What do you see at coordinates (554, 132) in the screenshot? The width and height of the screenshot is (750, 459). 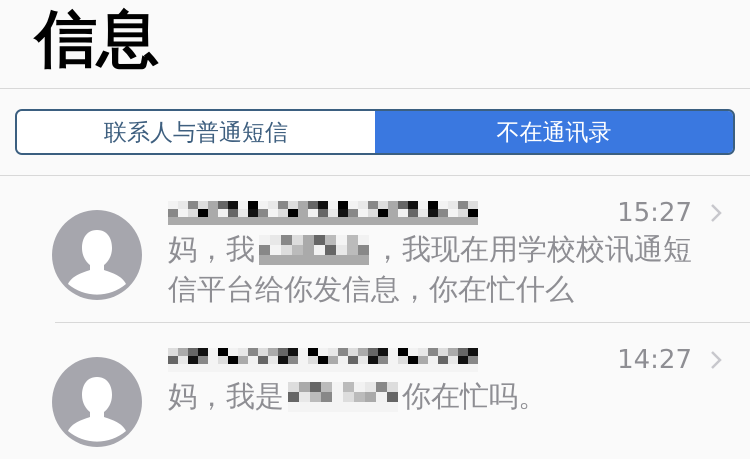 I see `segment-tab: 不在通讯录` at bounding box center [554, 132].